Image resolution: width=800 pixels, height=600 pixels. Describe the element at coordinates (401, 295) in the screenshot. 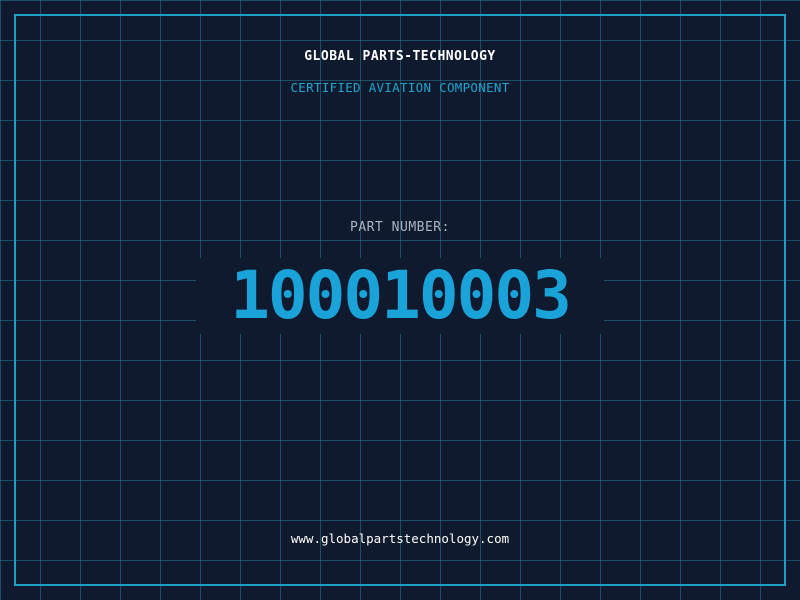

I see `part-number-value: 100010003` at that location.